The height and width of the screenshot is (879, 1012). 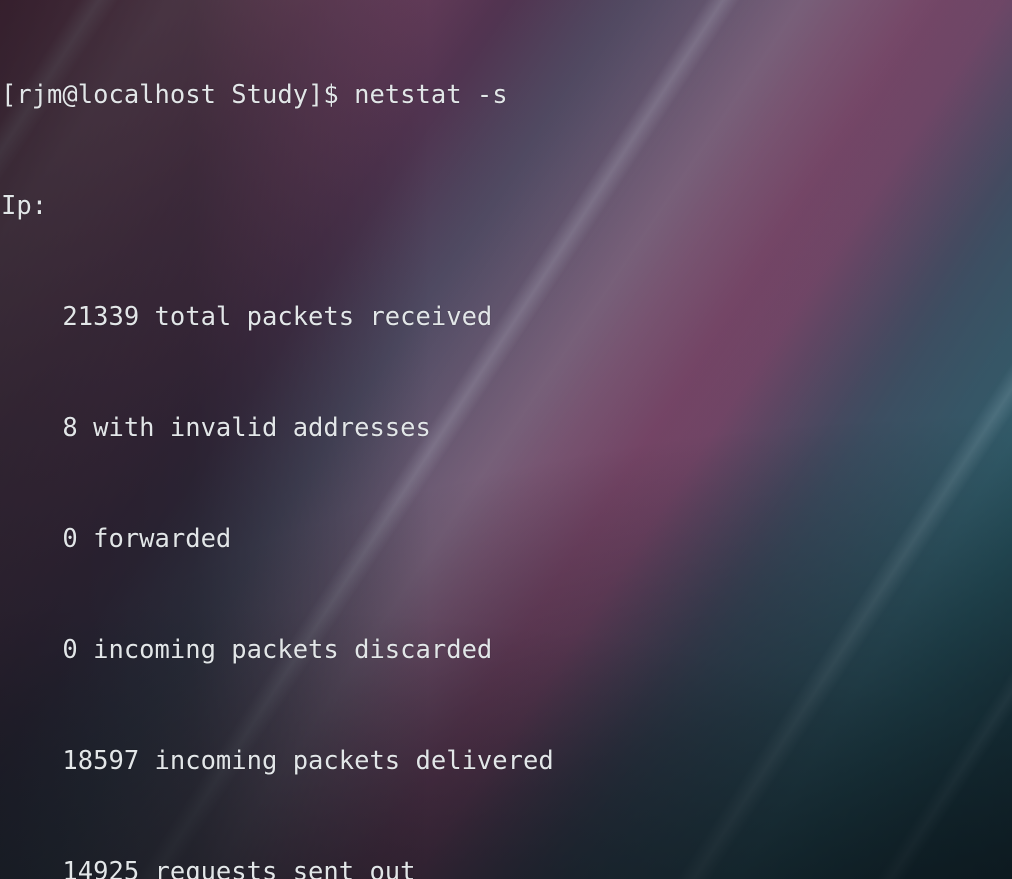 I want to click on terminal-line-ip-header: Ip:, so click(x=24, y=206).